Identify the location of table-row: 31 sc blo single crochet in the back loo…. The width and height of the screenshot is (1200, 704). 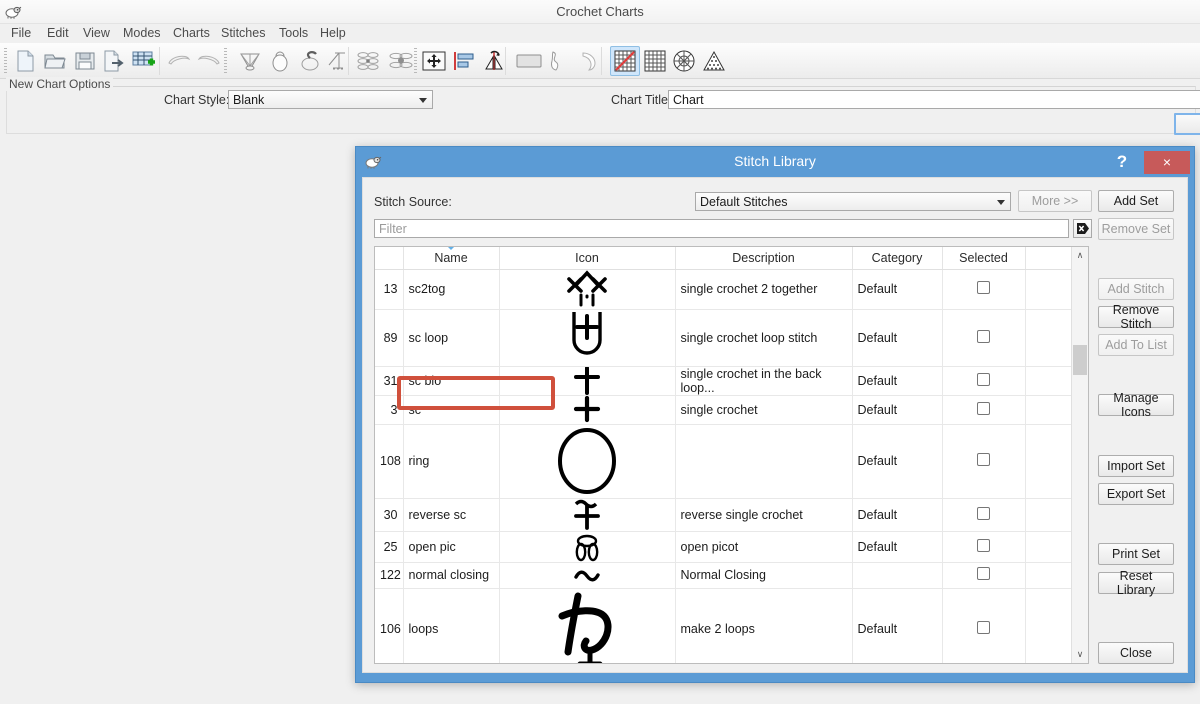
(724, 381).